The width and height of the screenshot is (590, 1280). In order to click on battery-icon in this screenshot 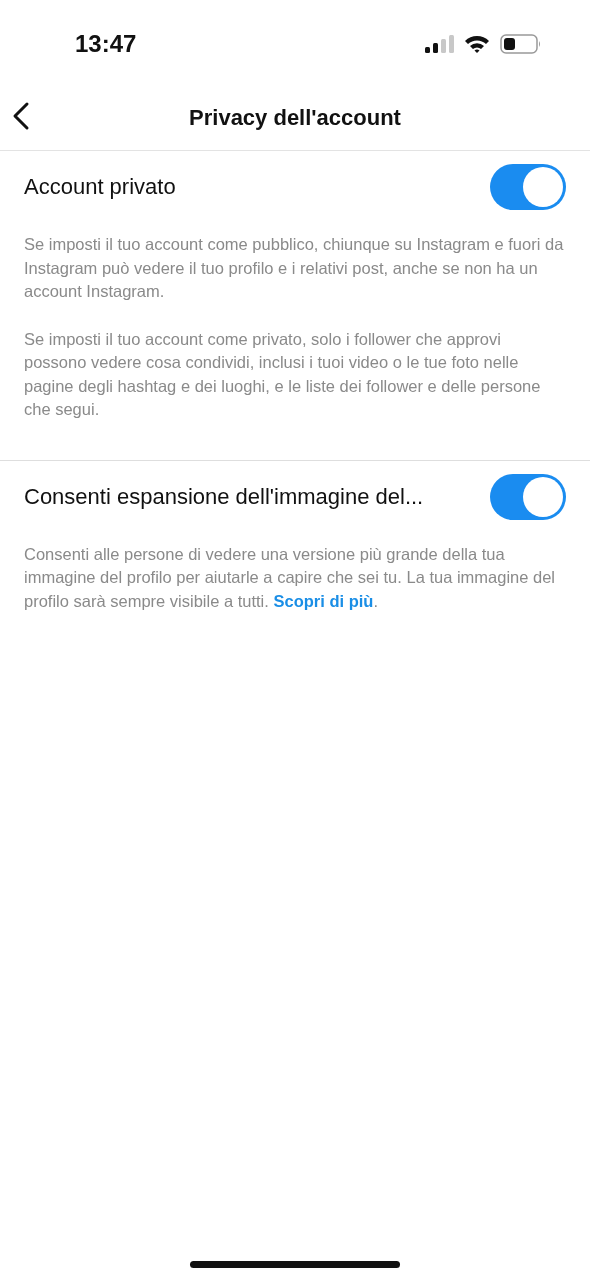, I will do `click(521, 44)`.